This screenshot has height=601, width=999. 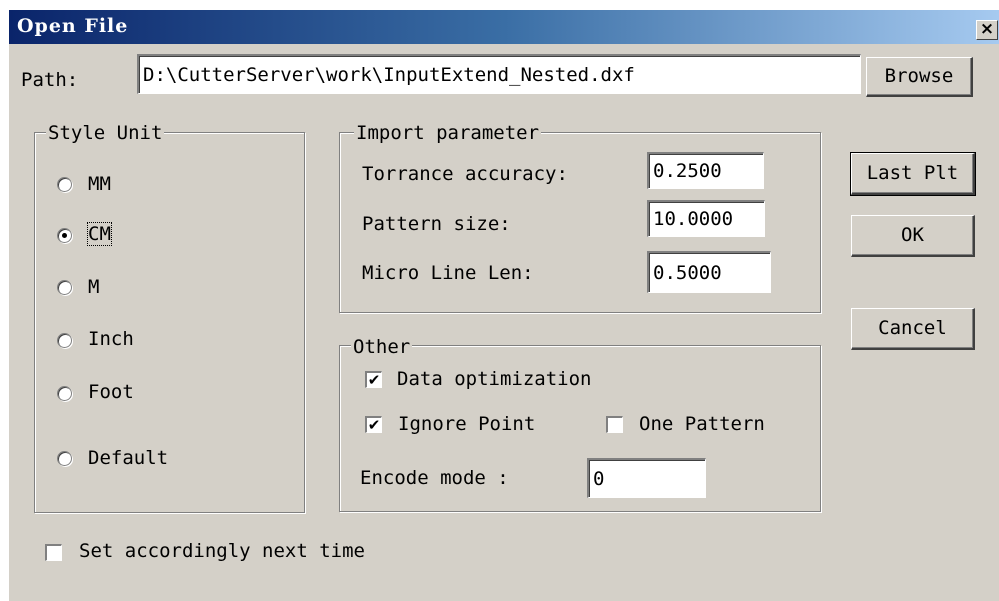 What do you see at coordinates (646, 478) in the screenshot?
I see `encode-mode-input` at bounding box center [646, 478].